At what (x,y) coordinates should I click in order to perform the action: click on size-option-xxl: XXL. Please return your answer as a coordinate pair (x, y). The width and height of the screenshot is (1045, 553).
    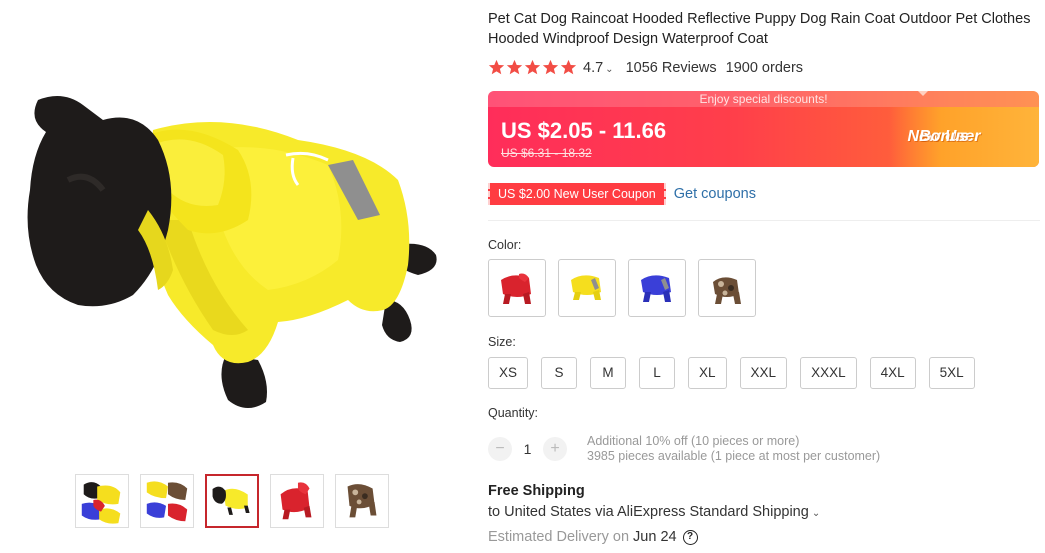
    Looking at the image, I should click on (763, 373).